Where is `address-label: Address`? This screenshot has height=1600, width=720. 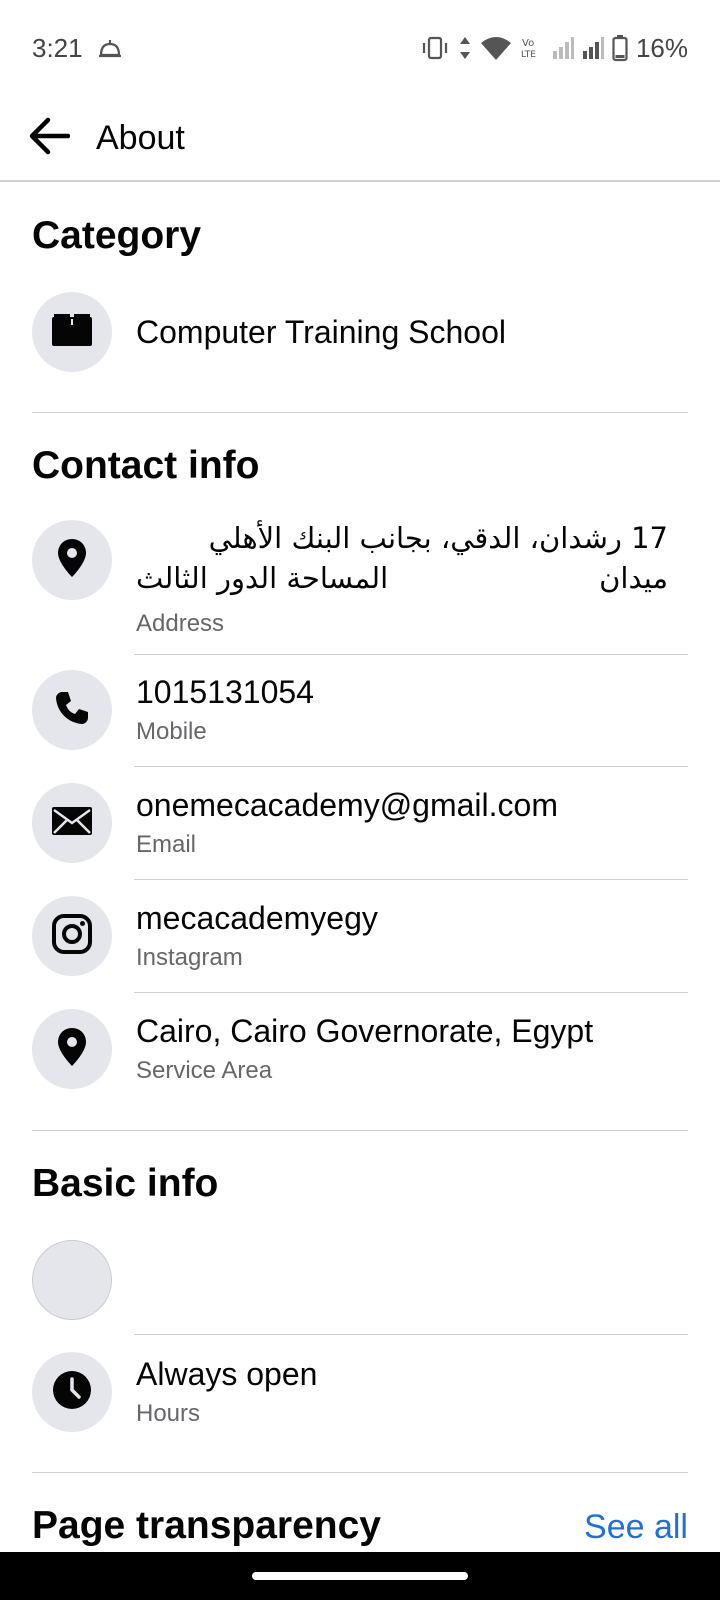
address-label: Address is located at coordinates (180, 623).